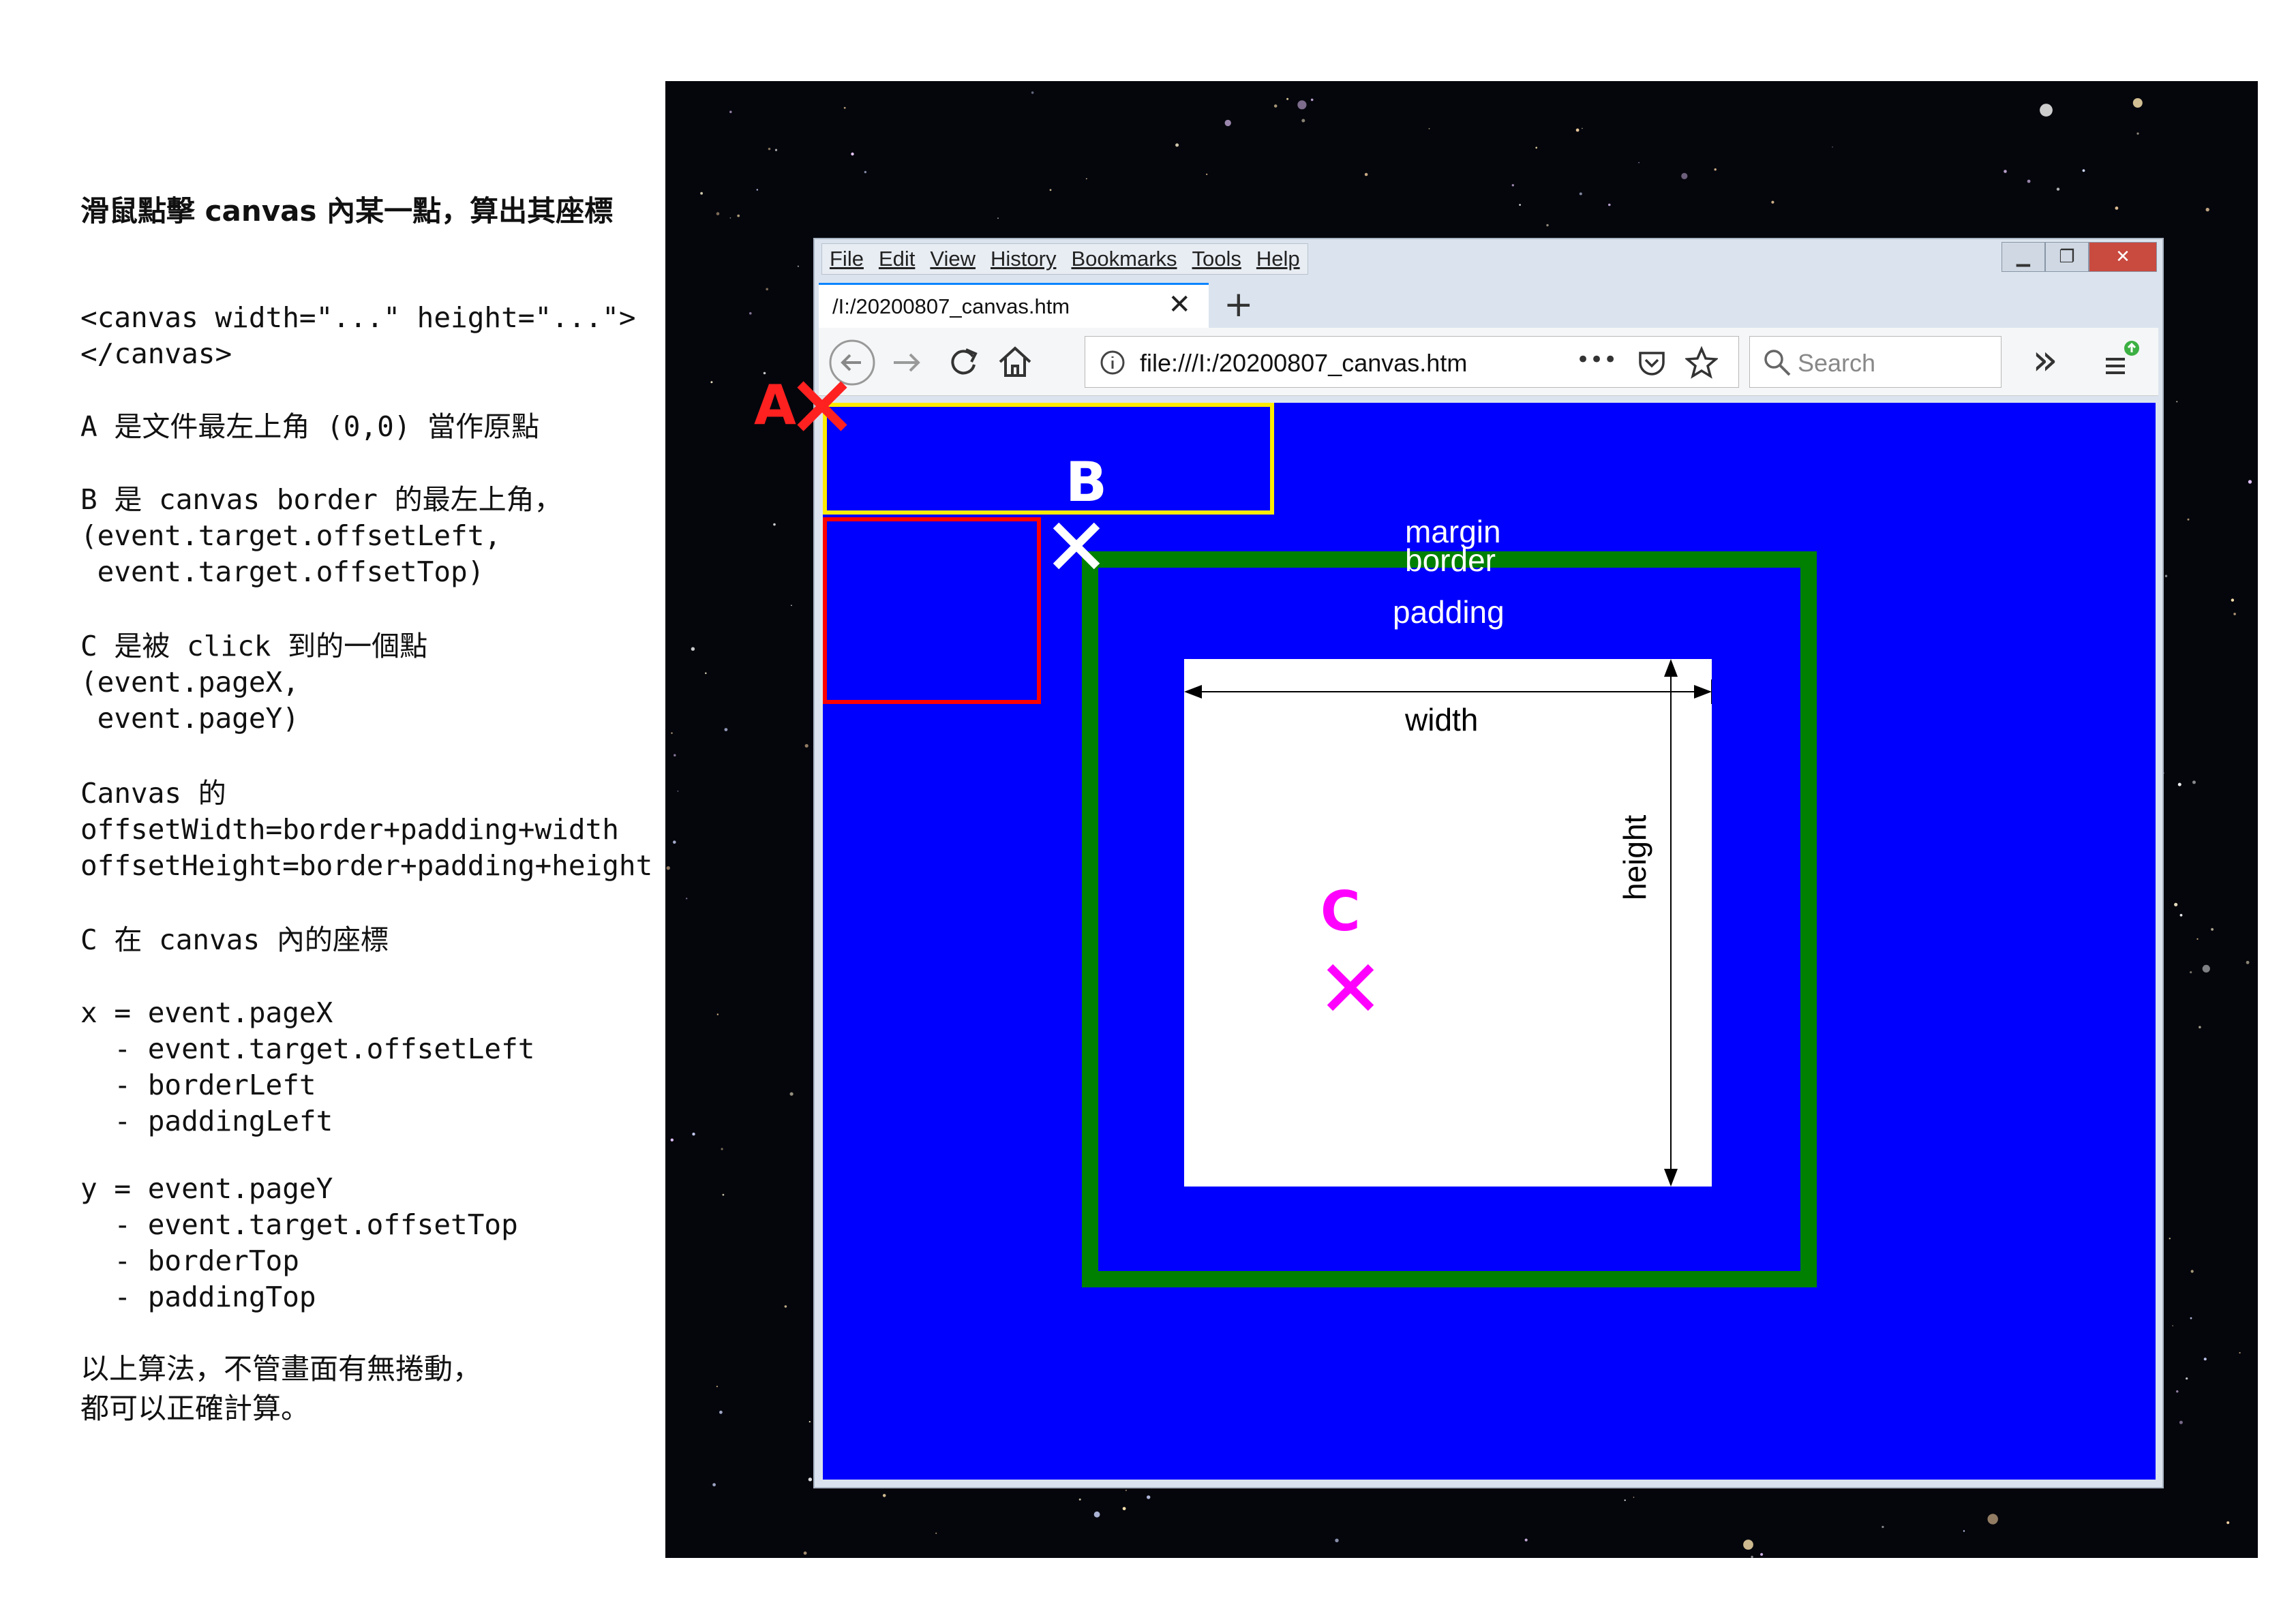  What do you see at coordinates (1112, 362) in the screenshot?
I see `info-icon` at bounding box center [1112, 362].